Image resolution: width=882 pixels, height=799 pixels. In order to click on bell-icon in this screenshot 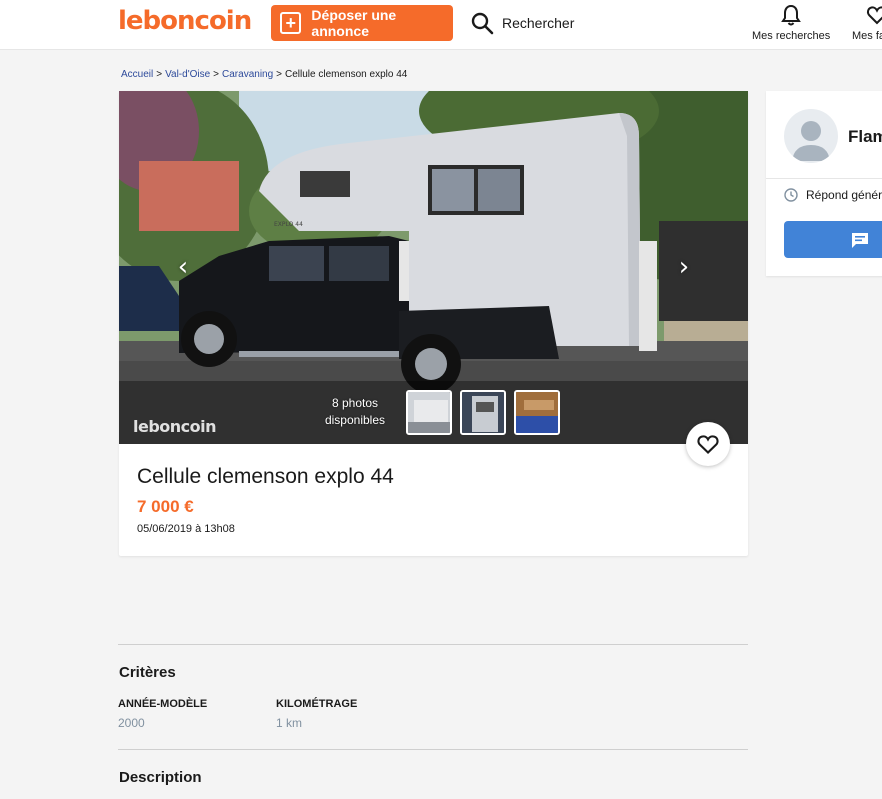, I will do `click(791, 15)`.